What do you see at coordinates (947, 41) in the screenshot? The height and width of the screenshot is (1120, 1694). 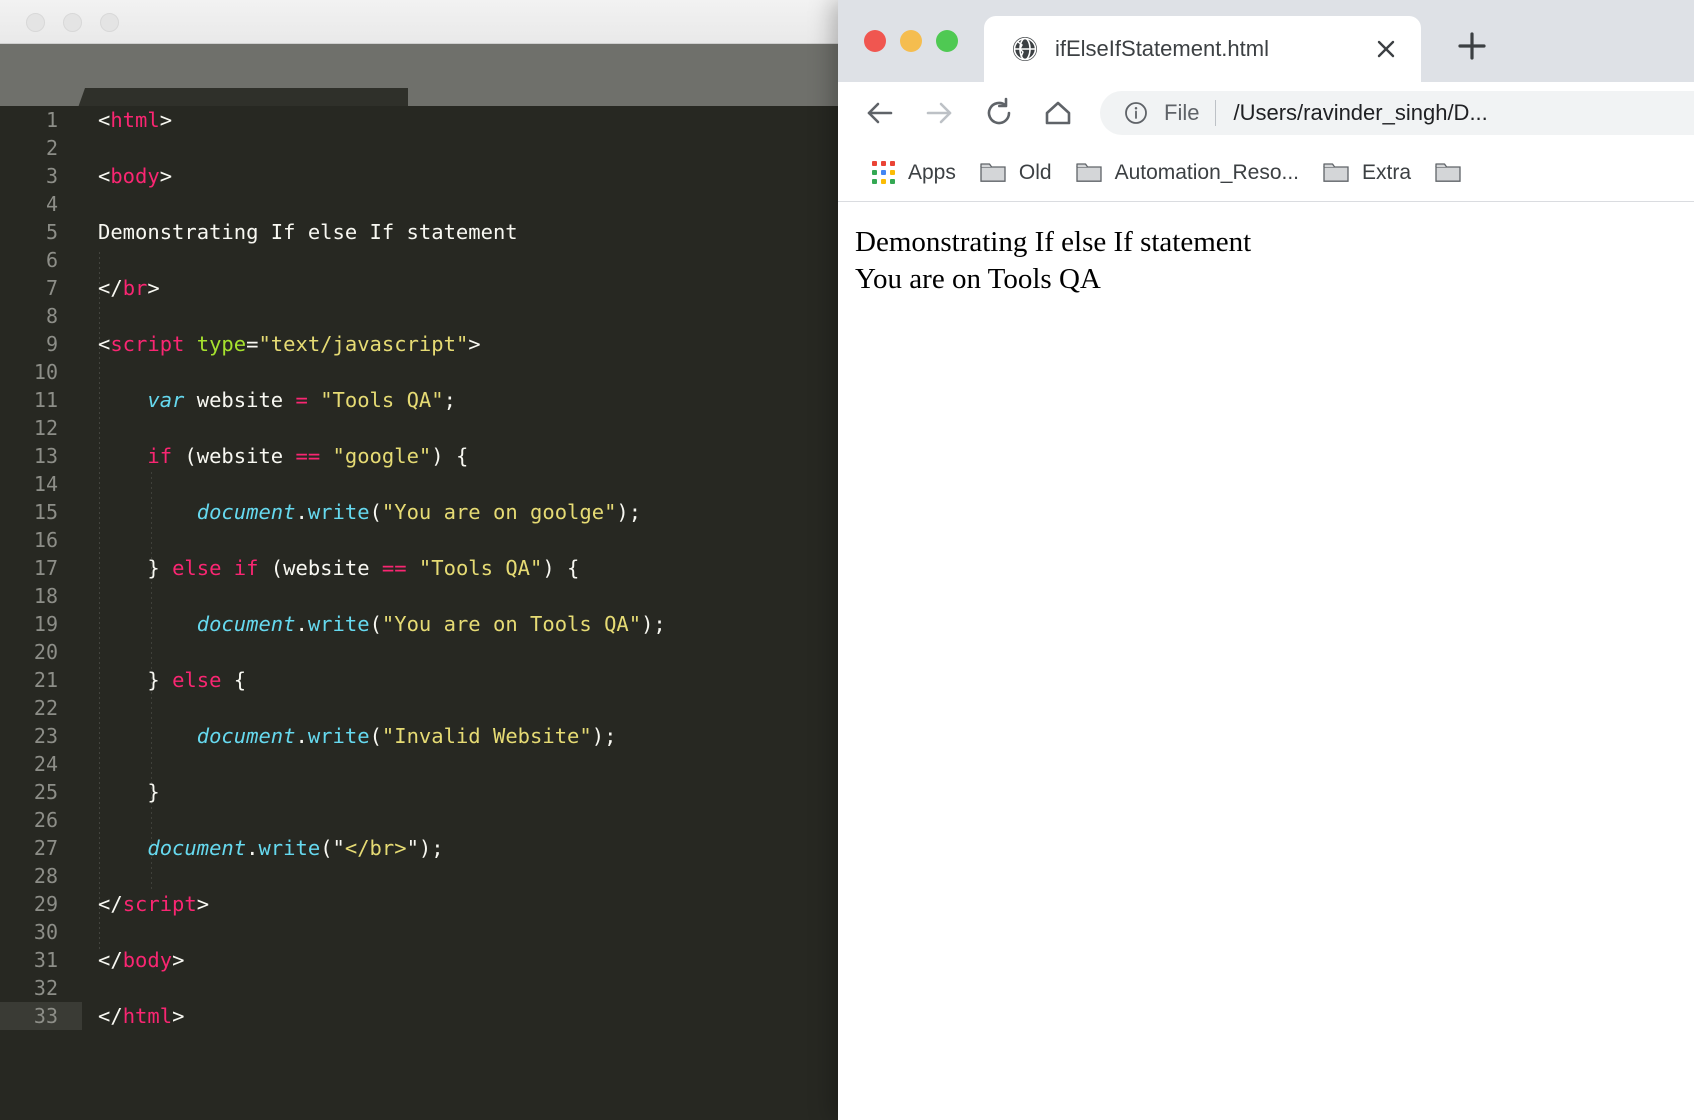 I see `browser-maximize-button` at bounding box center [947, 41].